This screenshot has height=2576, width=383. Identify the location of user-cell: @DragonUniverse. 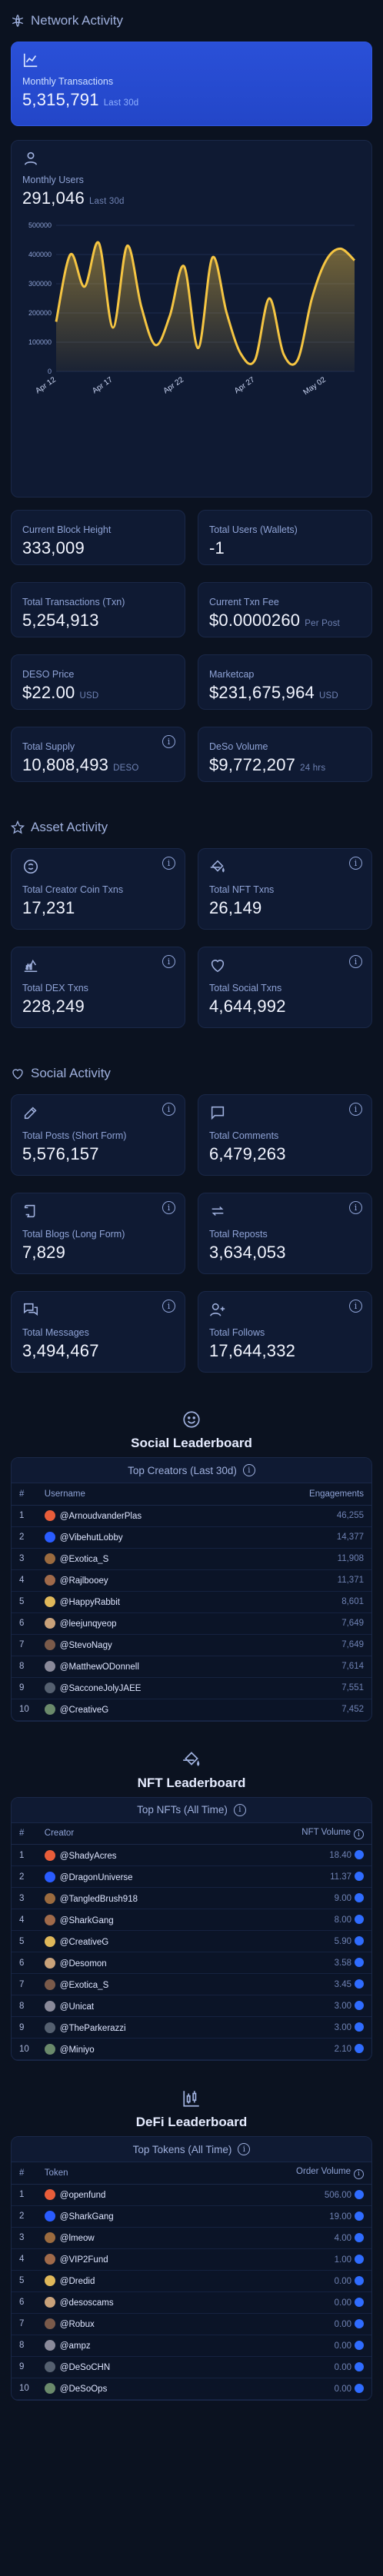
(134, 1876).